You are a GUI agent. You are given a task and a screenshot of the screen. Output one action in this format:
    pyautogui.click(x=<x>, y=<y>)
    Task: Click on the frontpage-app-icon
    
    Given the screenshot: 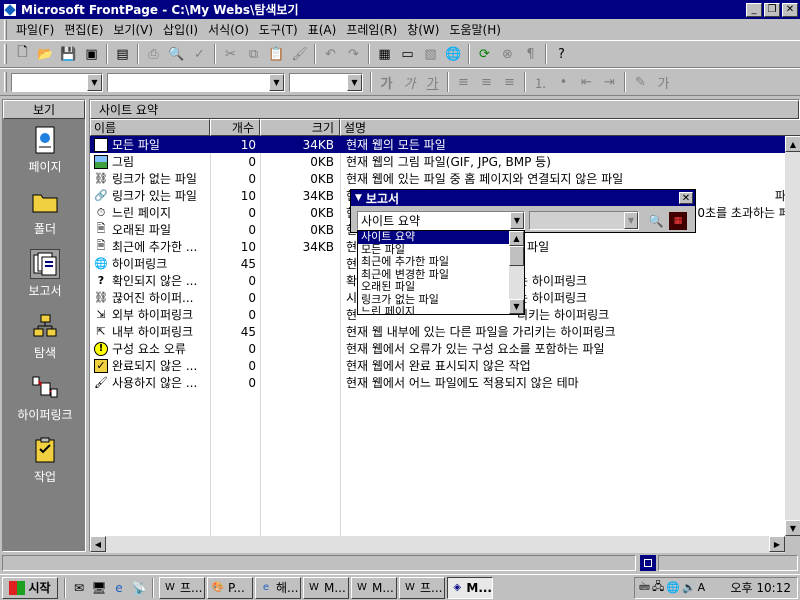 What is the action you would take?
    pyautogui.click(x=10, y=9)
    